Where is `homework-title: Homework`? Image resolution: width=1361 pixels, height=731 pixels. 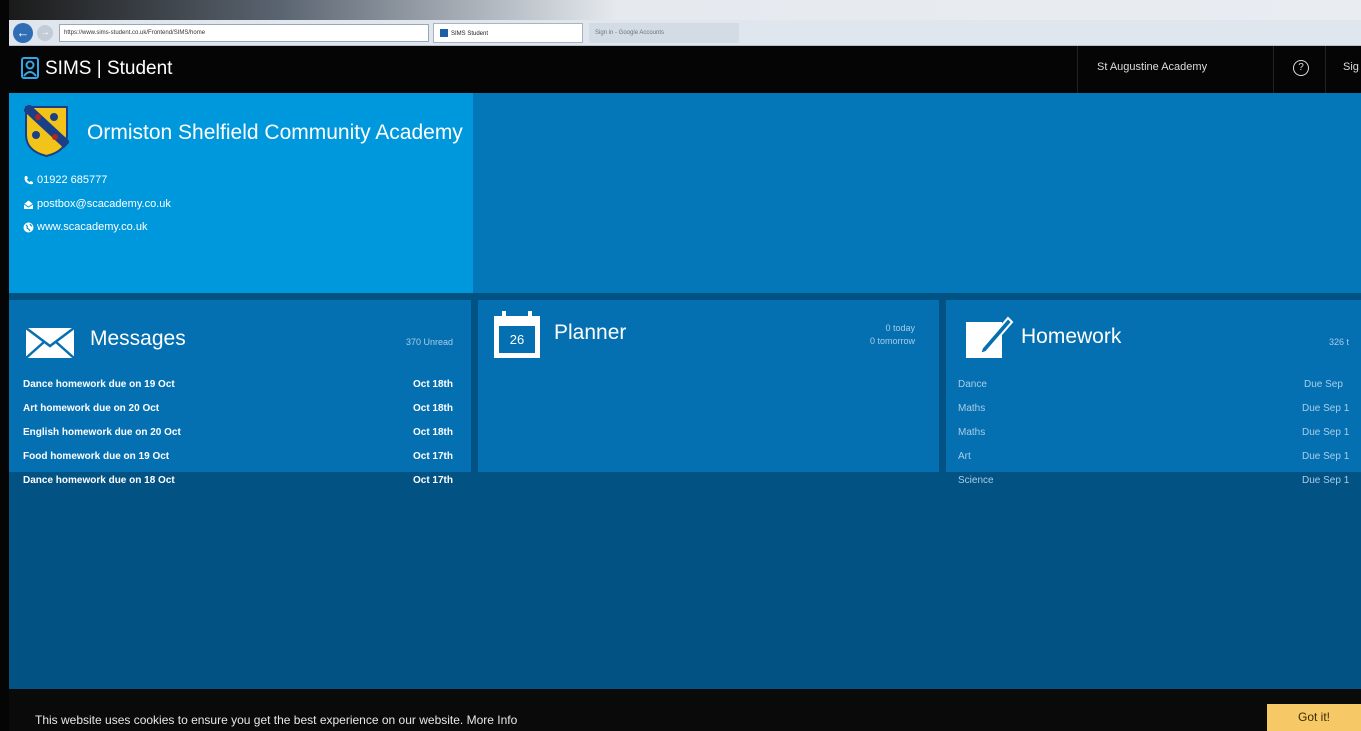
homework-title: Homework is located at coordinates (1071, 336).